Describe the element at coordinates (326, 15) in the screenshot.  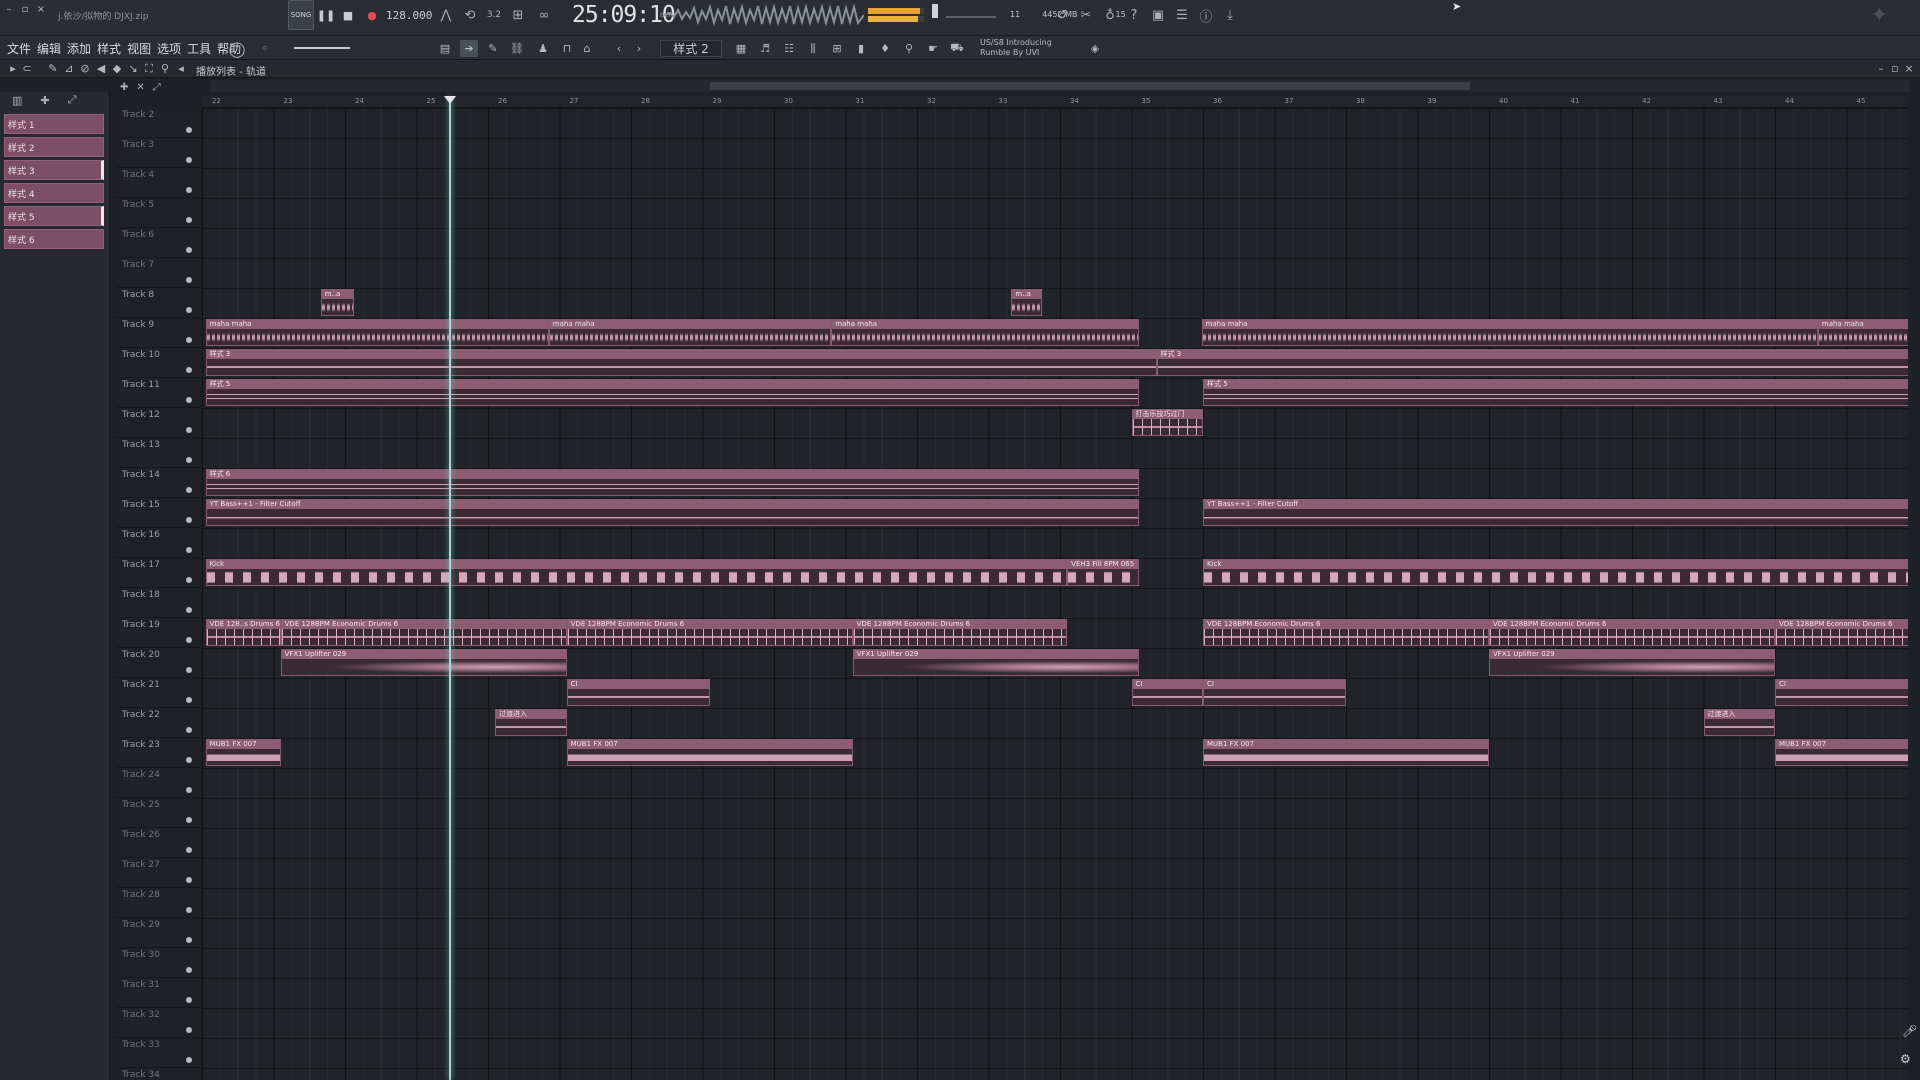
I see `pause-button: ❚❚` at that location.